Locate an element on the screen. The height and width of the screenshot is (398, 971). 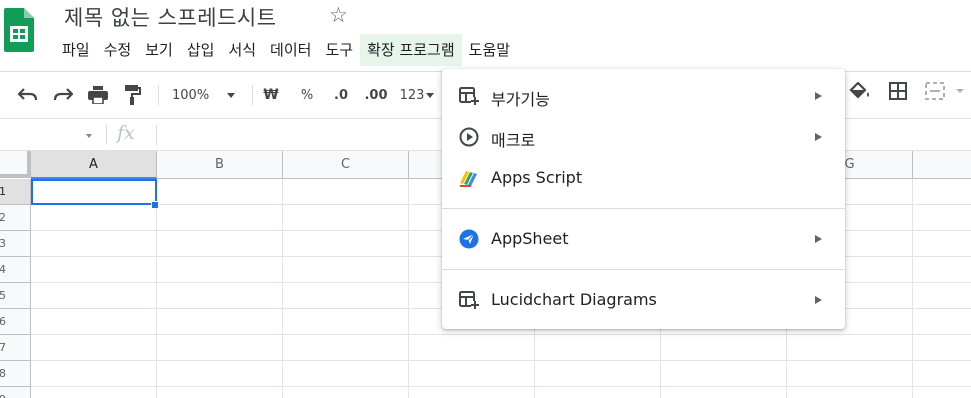
borders-icon is located at coordinates (898, 93).